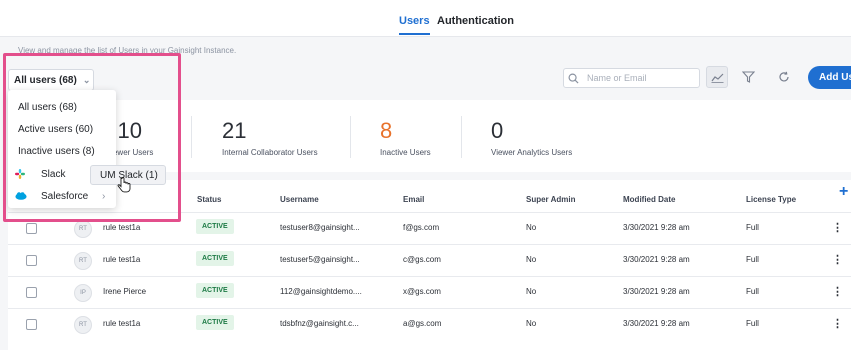 The image size is (851, 350). I want to click on search-box, so click(631, 78).